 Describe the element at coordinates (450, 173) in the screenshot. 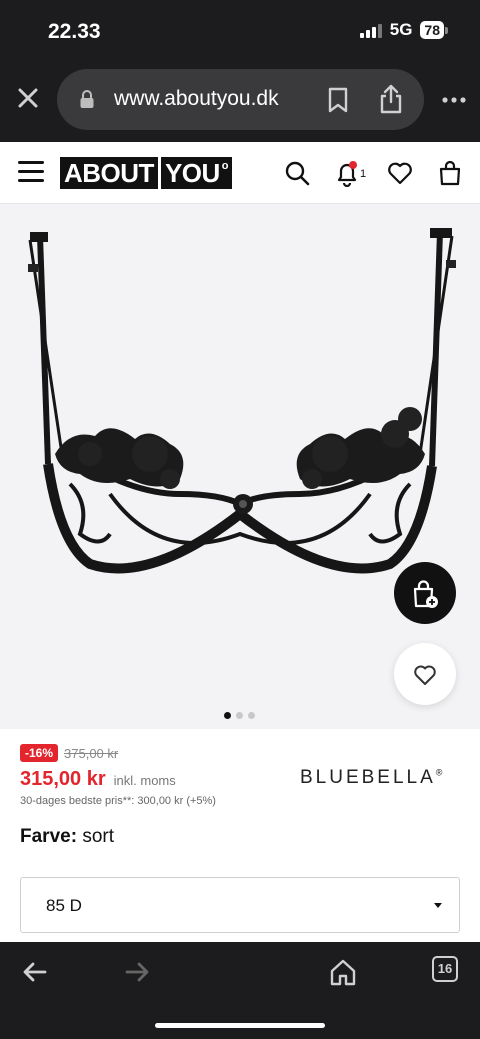

I see `bag-icon` at that location.